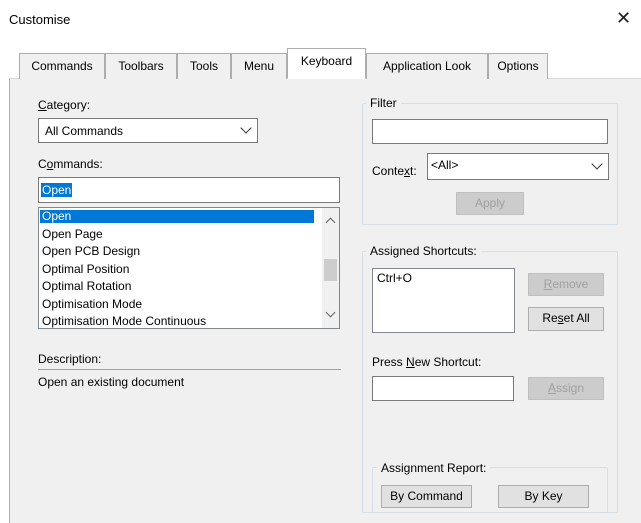 The height and width of the screenshot is (523, 641). Describe the element at coordinates (434, 468) in the screenshot. I see `assignment-report-title: Assignment Report:` at that location.